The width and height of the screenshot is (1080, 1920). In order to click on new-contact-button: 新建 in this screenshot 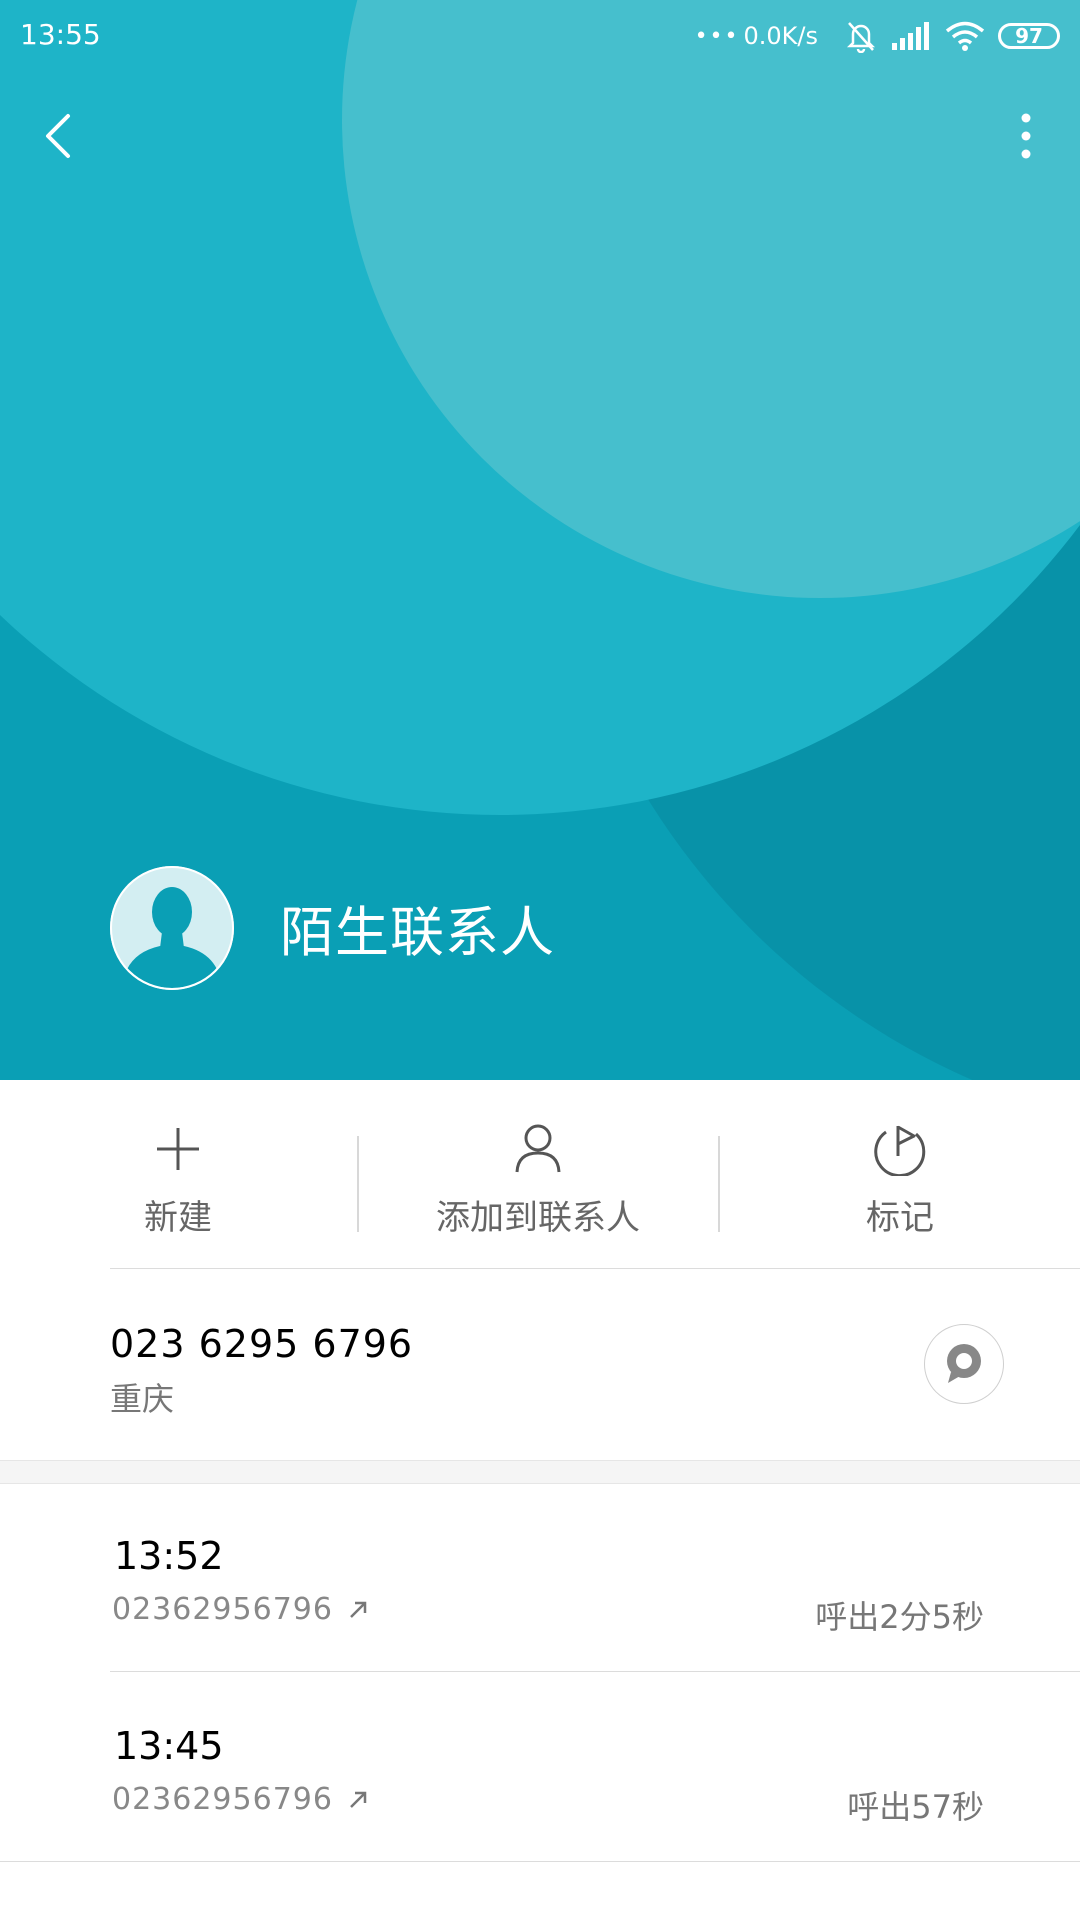, I will do `click(178, 1180)`.